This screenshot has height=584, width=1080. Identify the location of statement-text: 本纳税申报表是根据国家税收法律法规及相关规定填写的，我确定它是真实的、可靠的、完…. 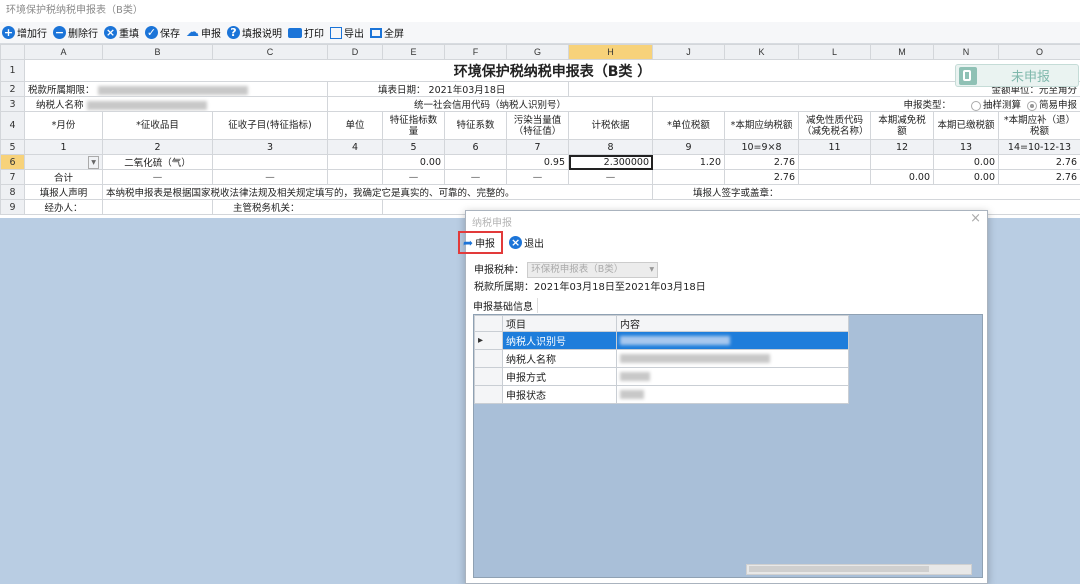
(378, 192).